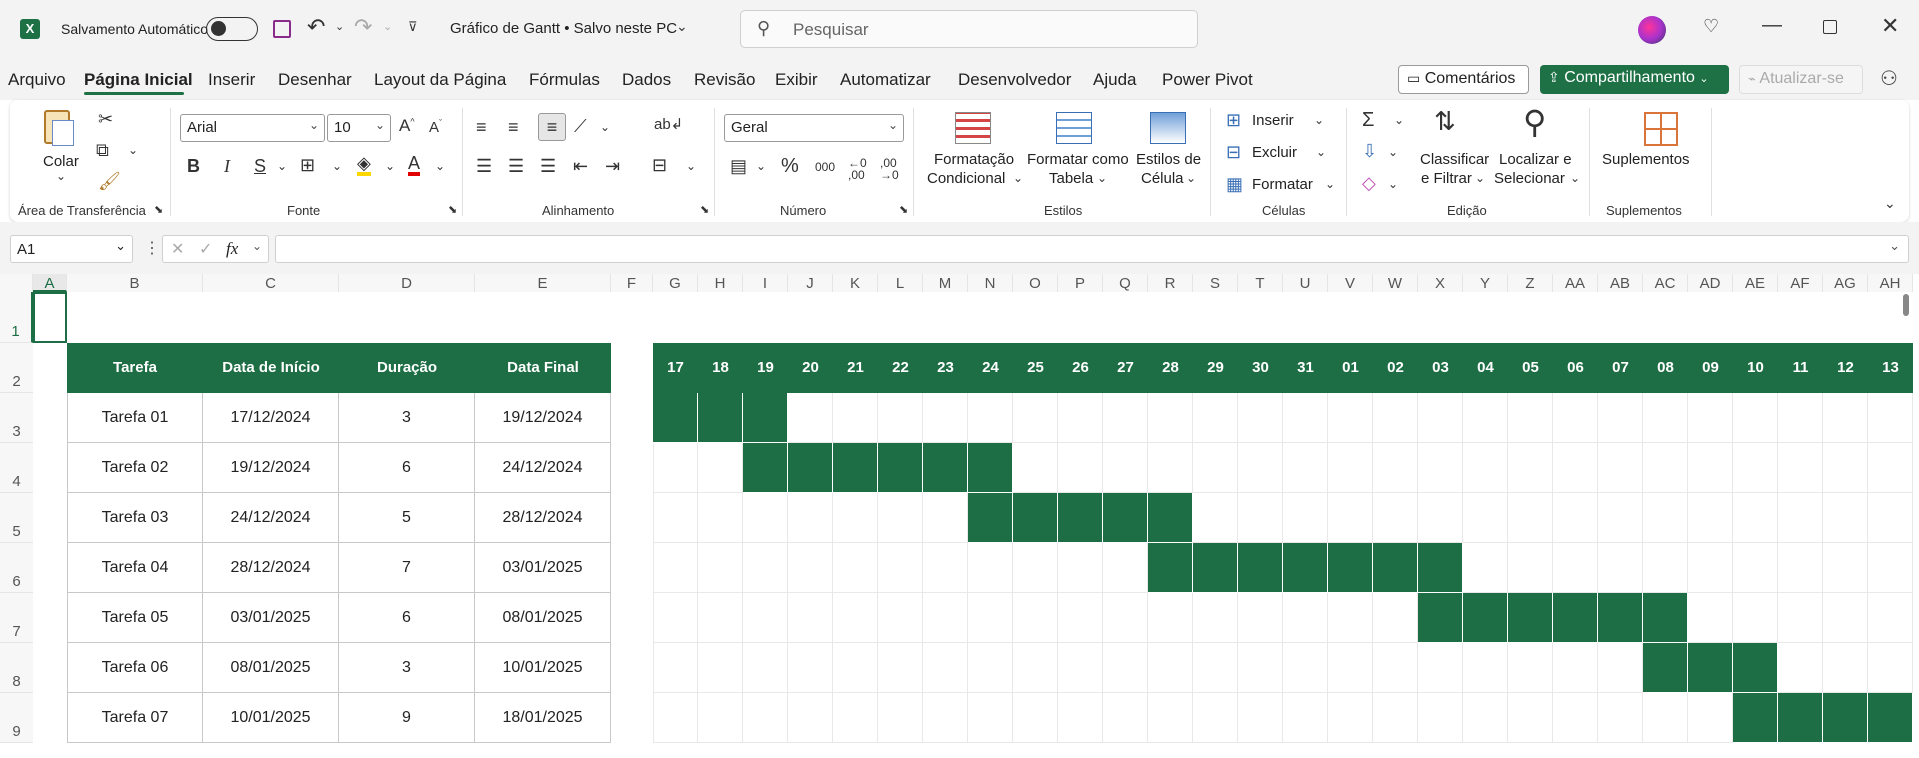 This screenshot has width=1919, height=758. Describe the element at coordinates (271, 568) in the screenshot. I see `table-cell: 28/12/2024` at that location.